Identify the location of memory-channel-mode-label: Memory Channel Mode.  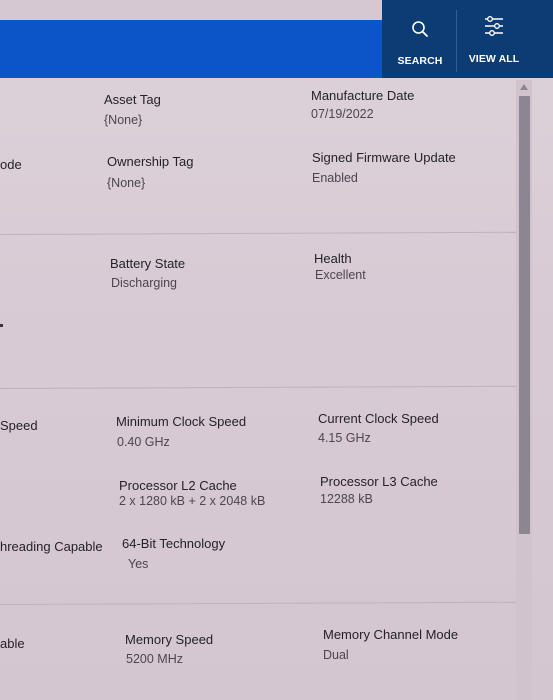
(391, 634).